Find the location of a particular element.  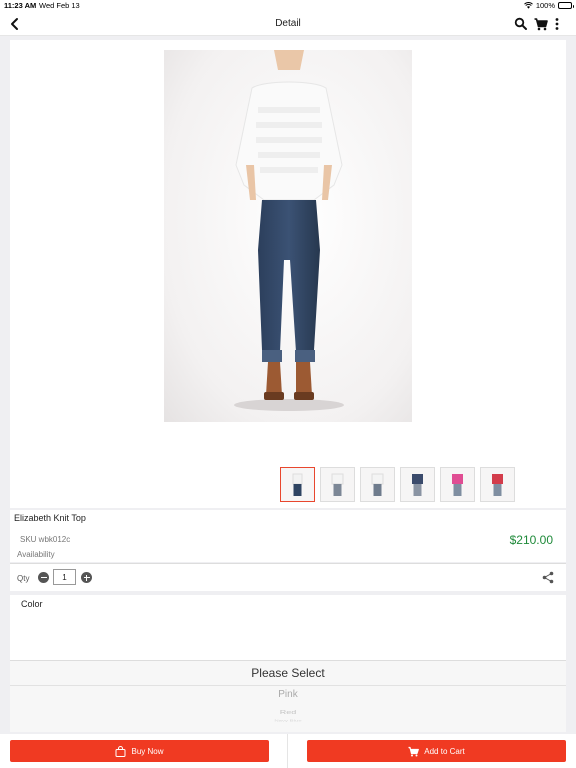

qty-input is located at coordinates (64, 577).